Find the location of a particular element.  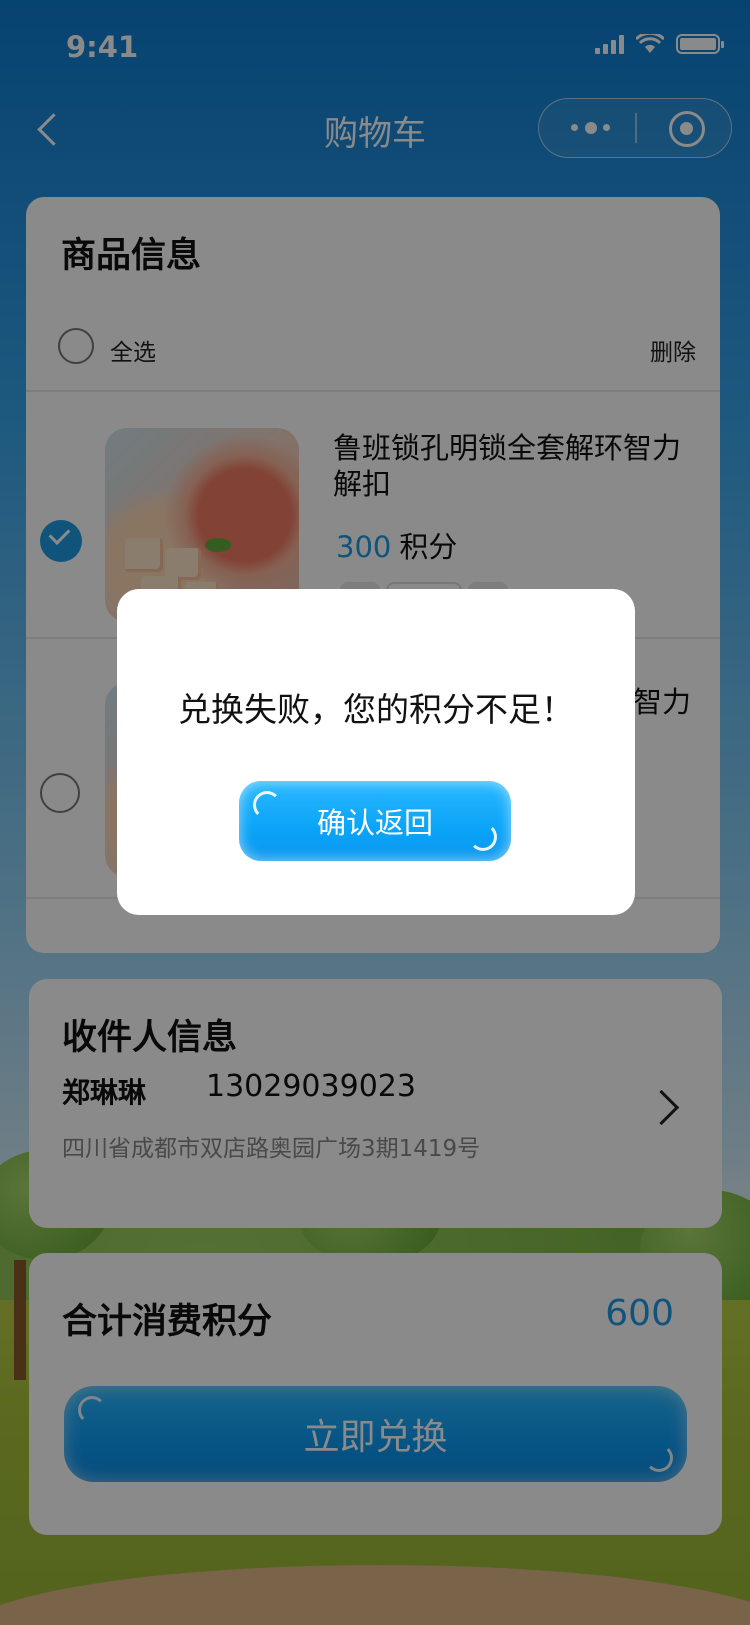

error-dialog: 兑换失败，您的积分不足！ 确认返回 is located at coordinates (376, 752).